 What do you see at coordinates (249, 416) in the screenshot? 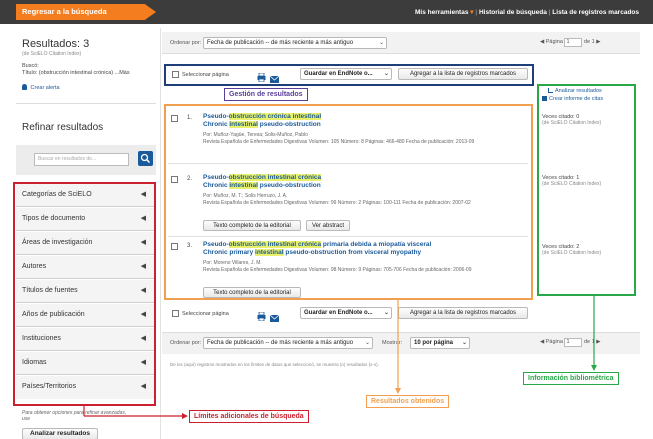
I see `annotation-label-limits: Límites adicionales de búsqueda` at bounding box center [249, 416].